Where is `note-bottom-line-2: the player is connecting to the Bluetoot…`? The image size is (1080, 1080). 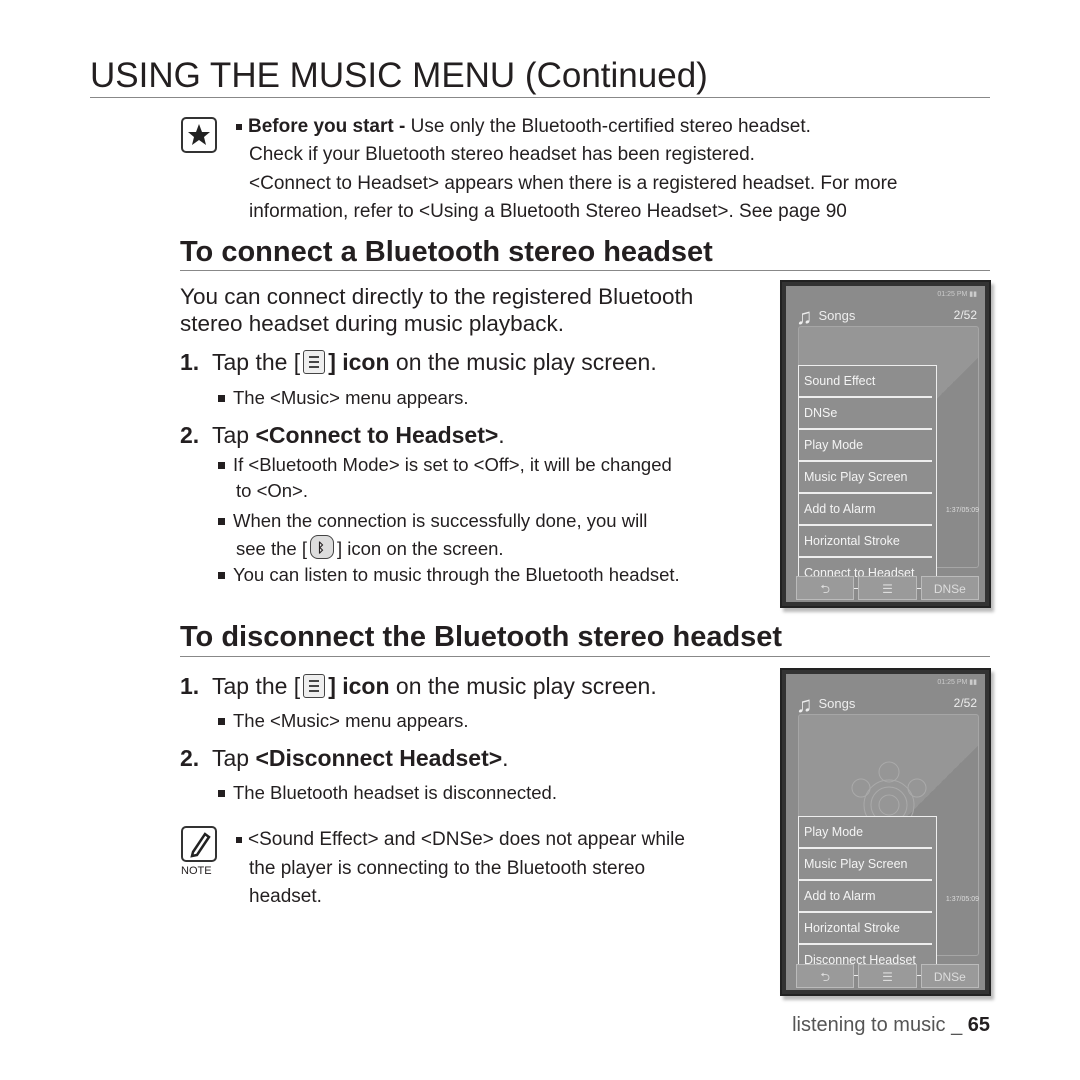
note-bottom-line-2: the player is connecting to the Bluetoot… is located at coordinates (447, 868).